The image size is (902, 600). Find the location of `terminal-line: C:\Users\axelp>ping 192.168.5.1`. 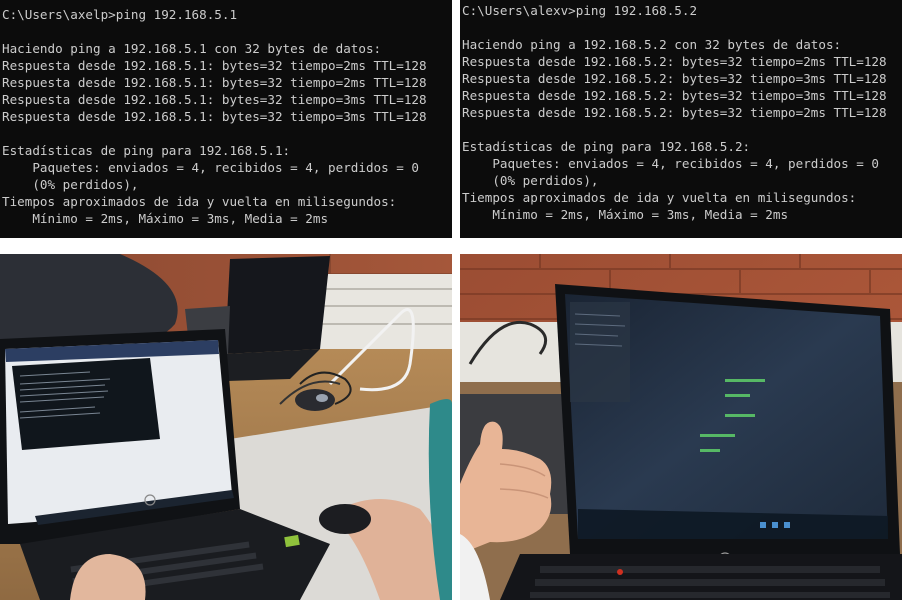

terminal-line: C:\Users\axelp>ping 192.168.5.1 is located at coordinates (120, 14).